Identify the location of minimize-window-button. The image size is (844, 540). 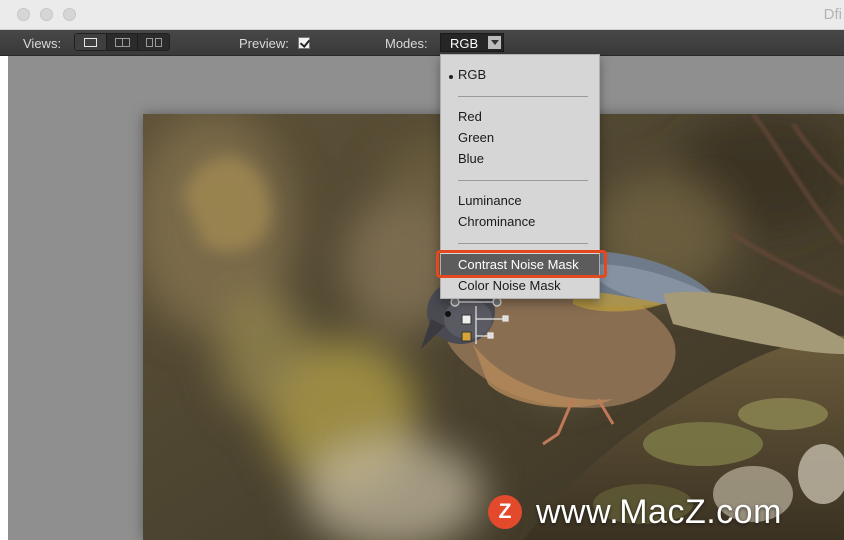
(46, 14).